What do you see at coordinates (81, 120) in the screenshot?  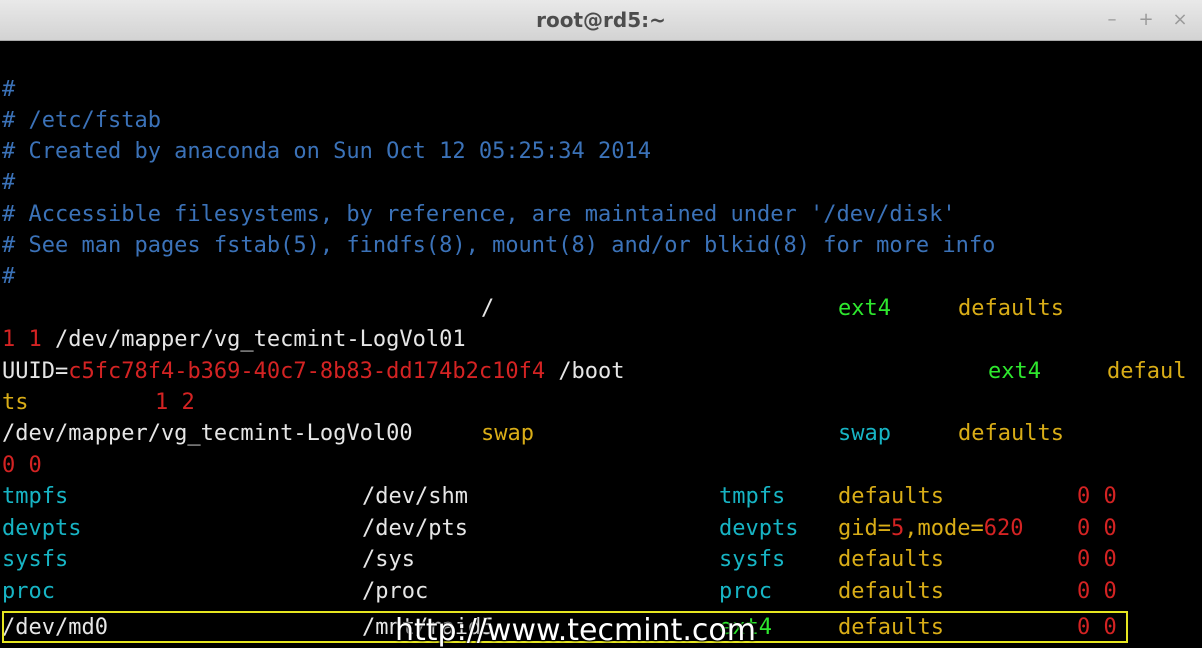 I see `comment-line: # /etc/fstab` at bounding box center [81, 120].